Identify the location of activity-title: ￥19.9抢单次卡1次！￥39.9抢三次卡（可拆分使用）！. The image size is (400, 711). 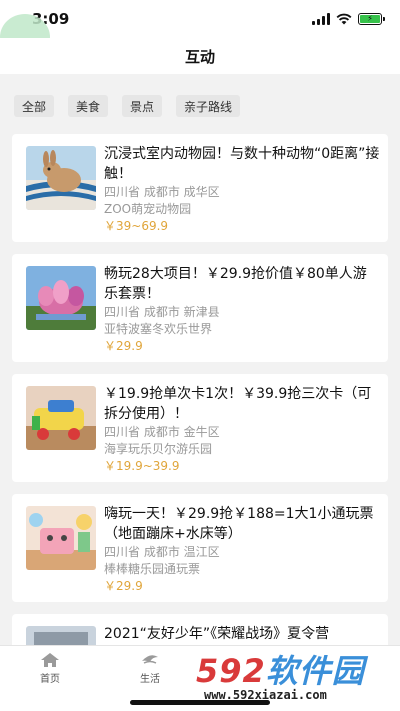
(238, 404).